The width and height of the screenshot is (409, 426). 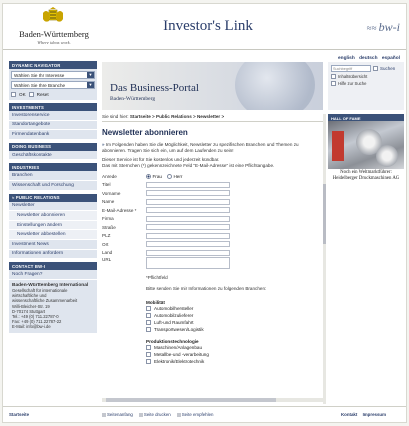 What do you see at coordinates (157, 176) in the screenshot?
I see `radio-frau-label: Frau` at bounding box center [157, 176].